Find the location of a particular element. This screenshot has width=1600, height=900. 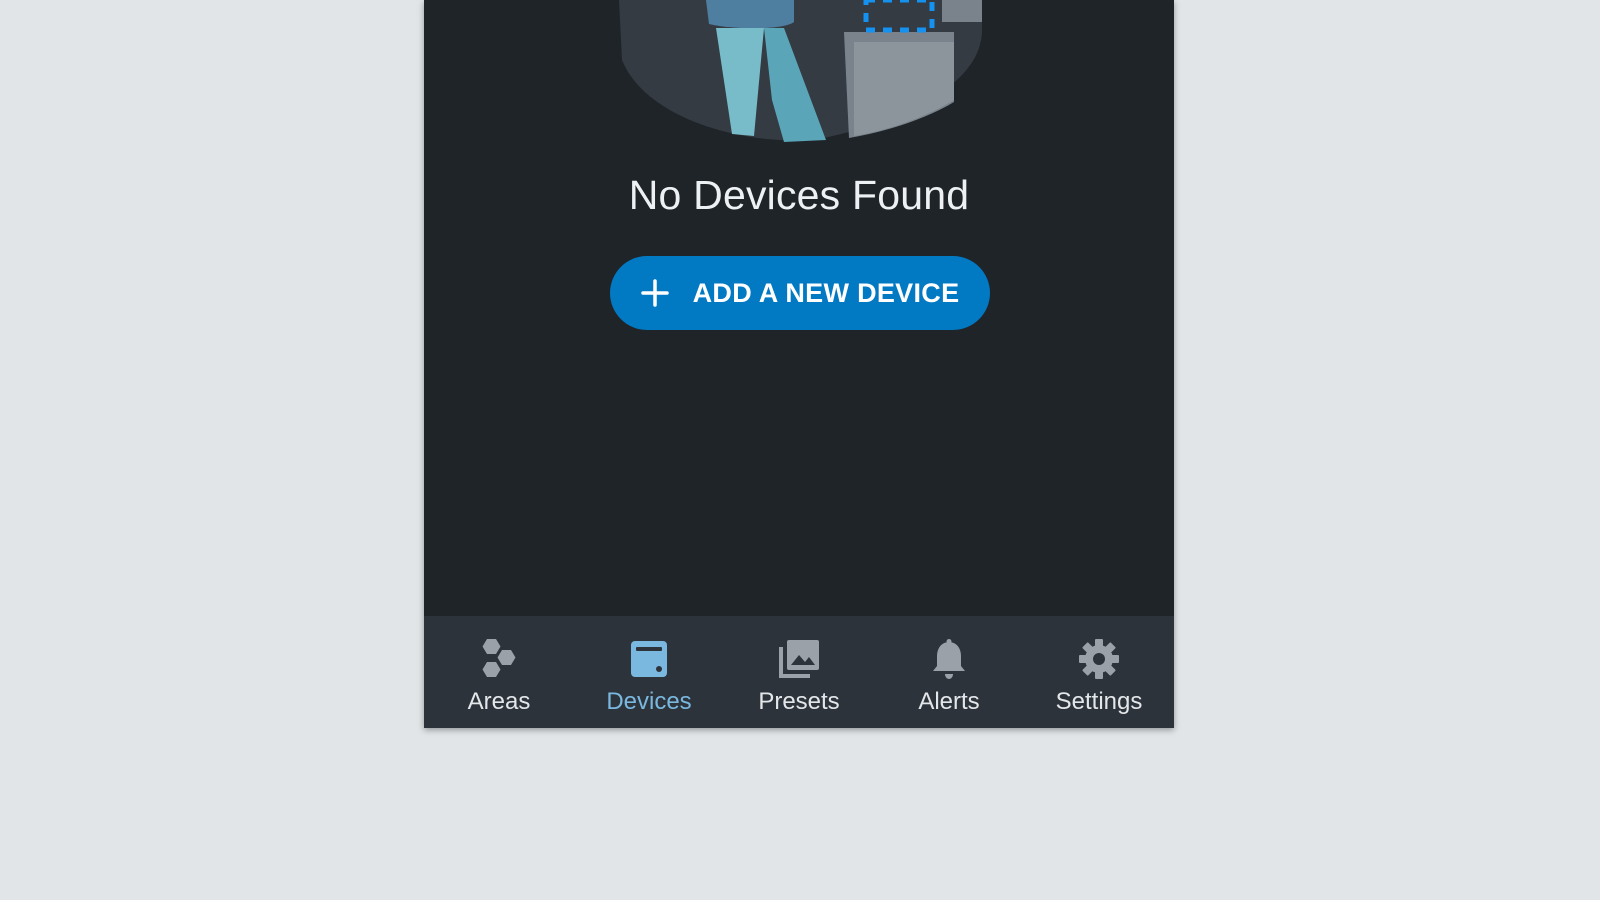

add-device-button: ADD A NEW DEVICE is located at coordinates (800, 293).